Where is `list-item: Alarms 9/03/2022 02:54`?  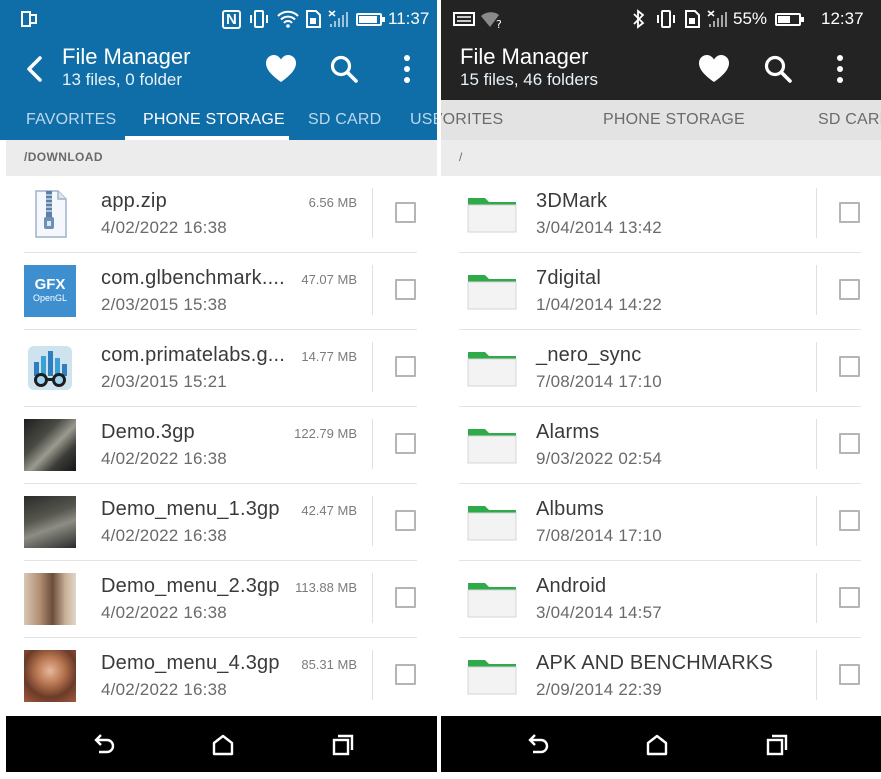
list-item: Alarms 9/03/2022 02:54 is located at coordinates (661, 445).